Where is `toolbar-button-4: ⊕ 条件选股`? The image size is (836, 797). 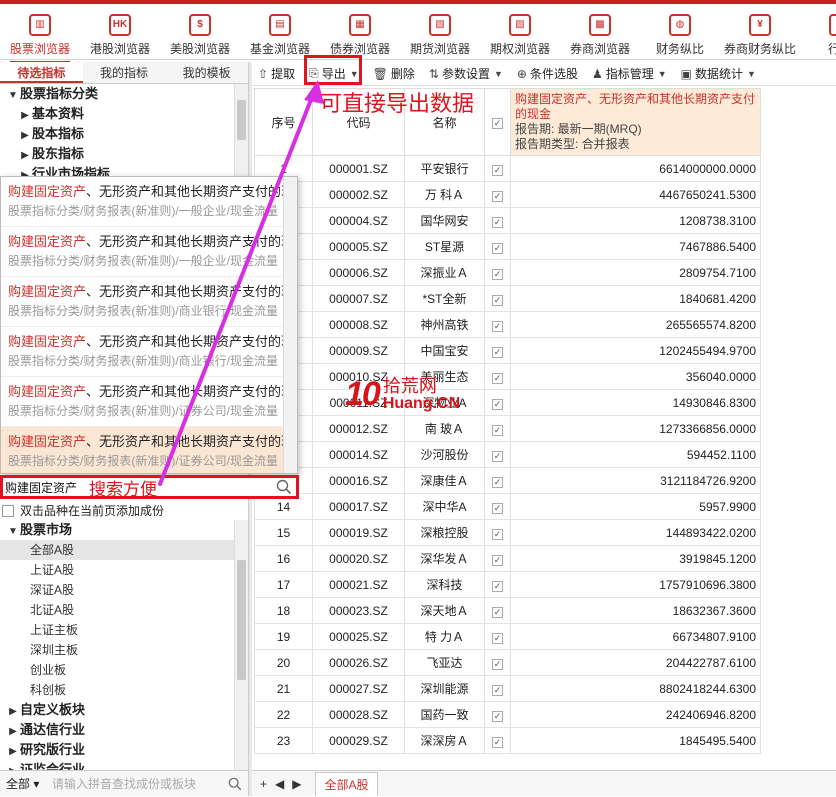
toolbar-button-4: ⊕ 条件选股 is located at coordinates (547, 73).